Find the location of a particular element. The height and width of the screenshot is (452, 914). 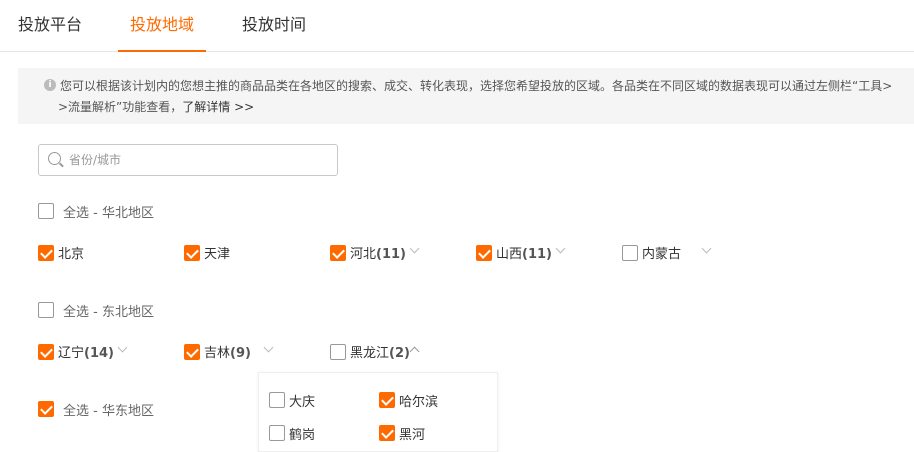

province-label-beijing: 北京 is located at coordinates (71, 254).